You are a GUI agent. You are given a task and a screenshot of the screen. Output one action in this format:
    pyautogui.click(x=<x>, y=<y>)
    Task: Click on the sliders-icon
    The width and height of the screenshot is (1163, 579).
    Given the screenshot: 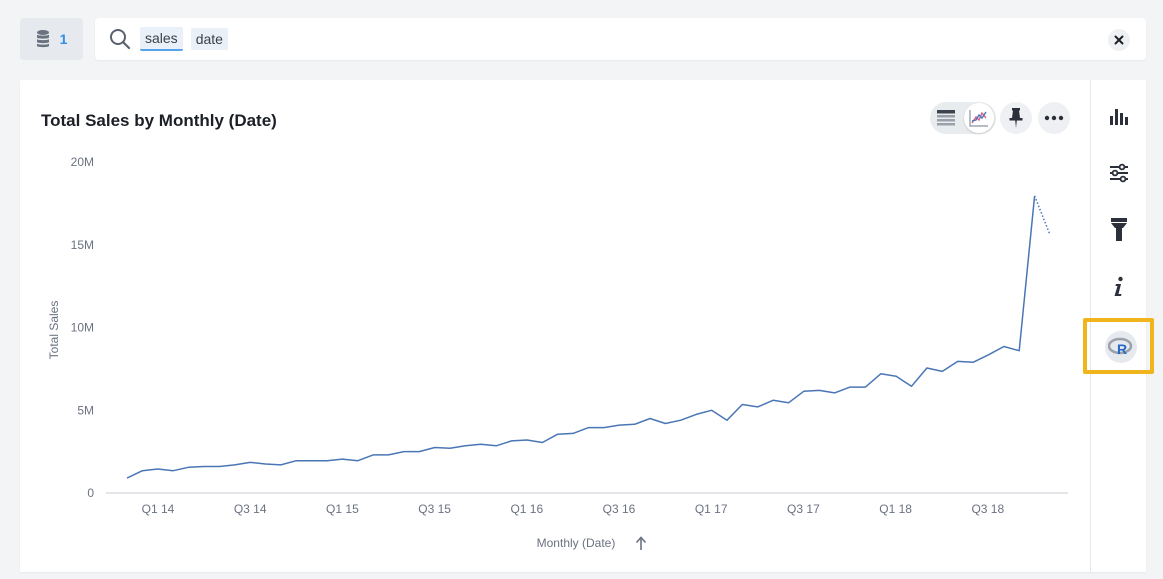 What is the action you would take?
    pyautogui.click(x=1119, y=173)
    